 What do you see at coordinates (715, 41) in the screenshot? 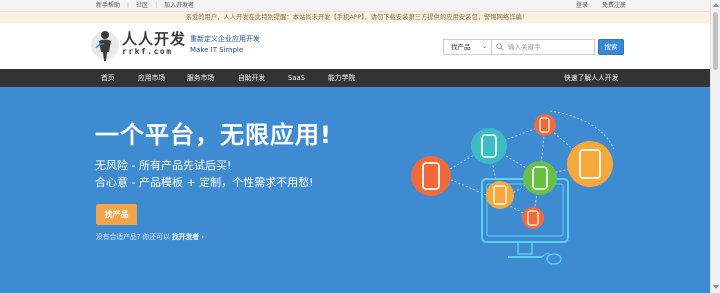
I see `scrollbar-thumb` at bounding box center [715, 41].